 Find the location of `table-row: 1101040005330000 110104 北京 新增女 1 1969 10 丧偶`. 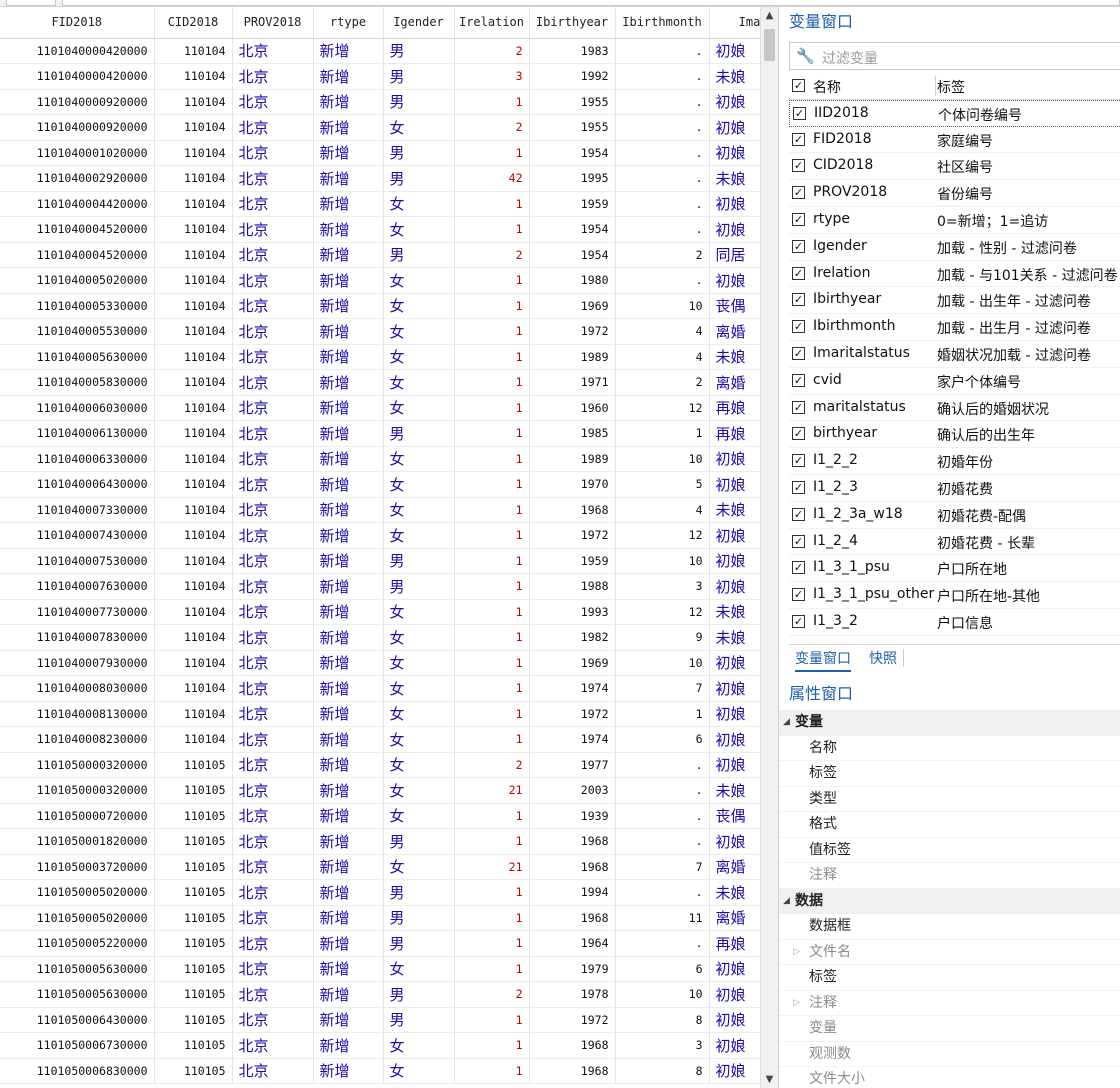

table-row: 1101040005330000 110104 北京 新增女 1 1969 10 丧偶 is located at coordinates (380, 306).